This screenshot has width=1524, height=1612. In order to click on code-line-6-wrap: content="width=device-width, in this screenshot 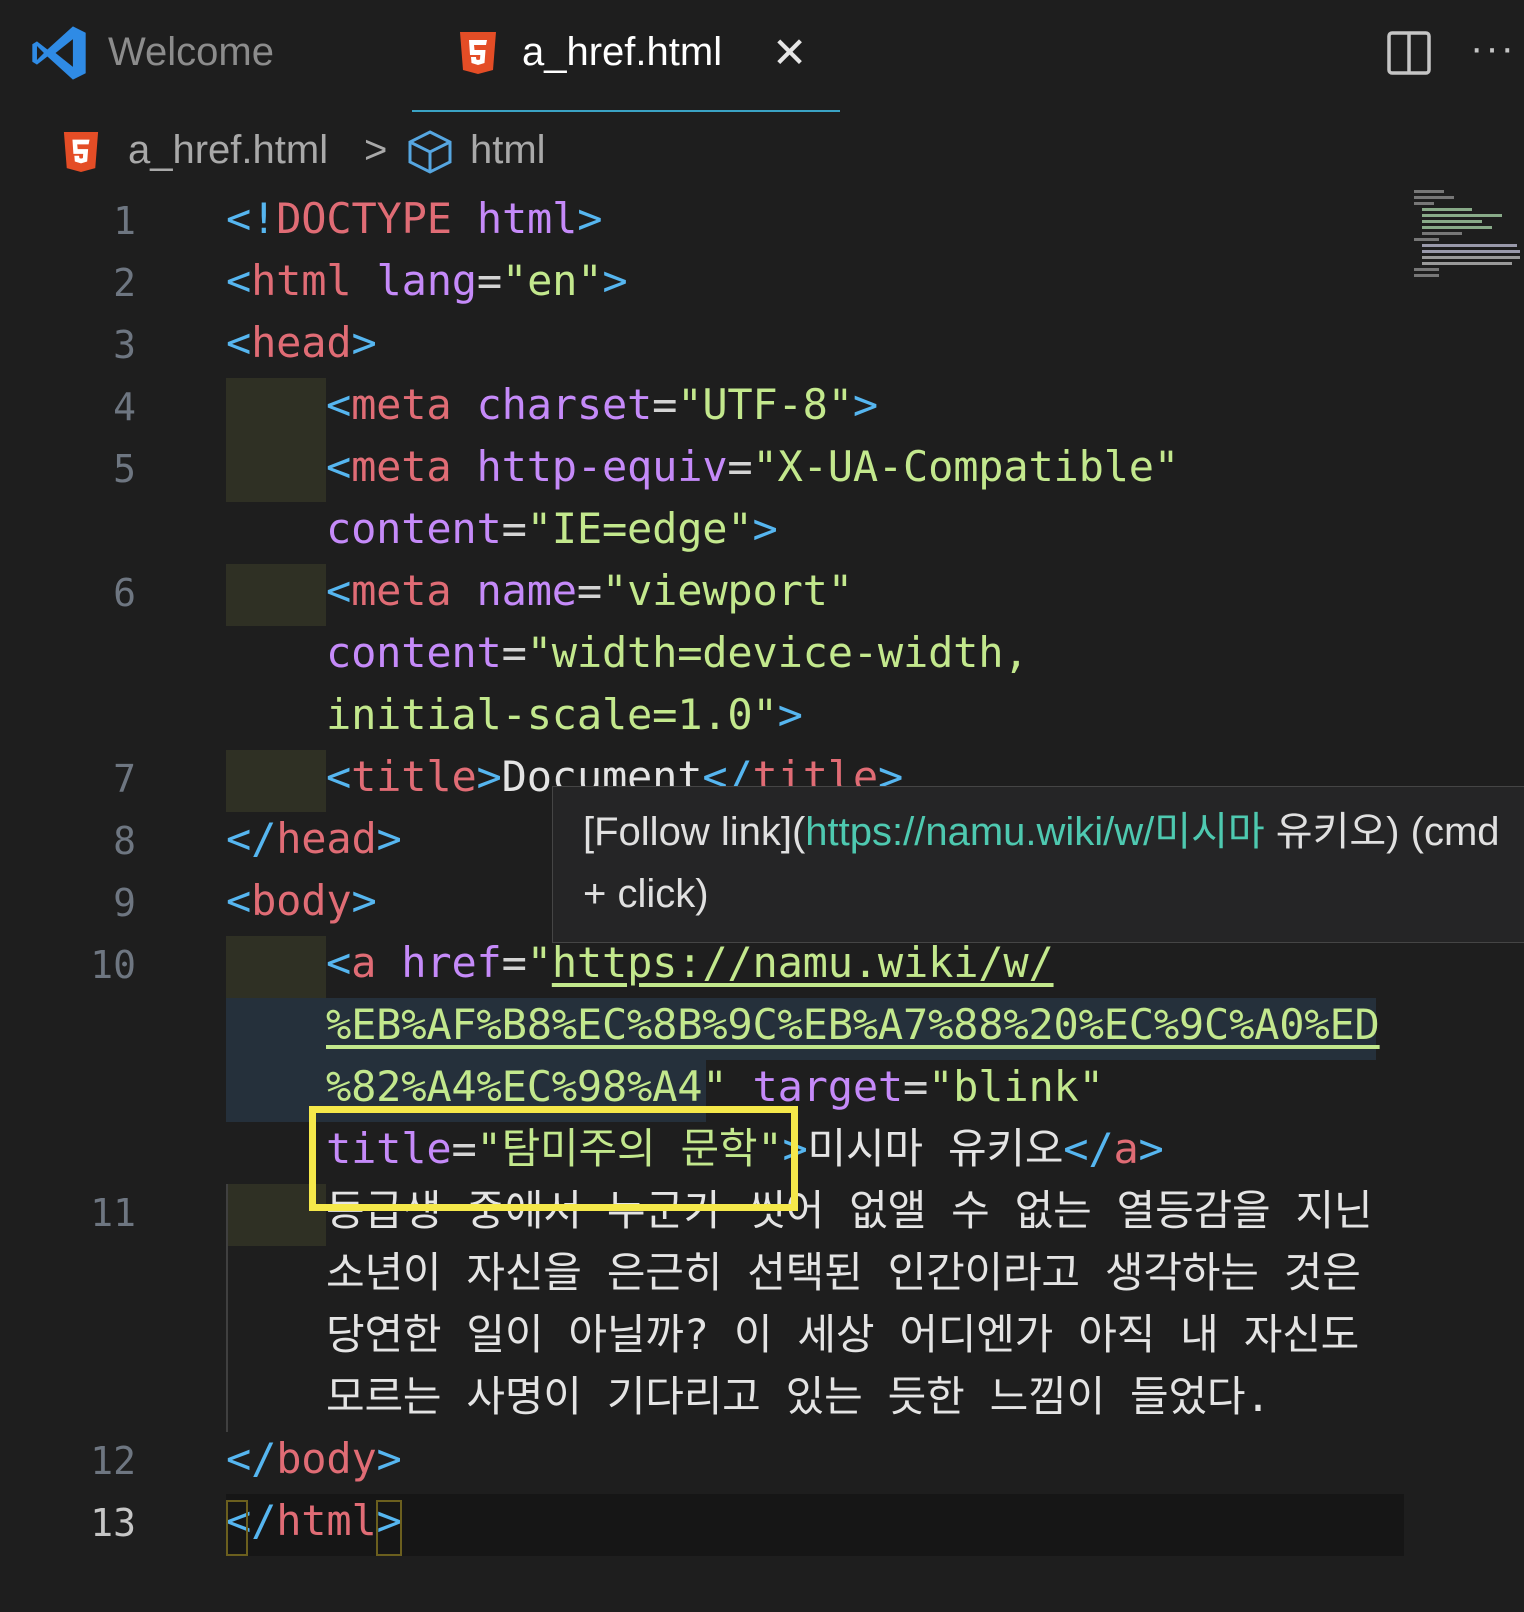, I will do `click(677, 653)`.